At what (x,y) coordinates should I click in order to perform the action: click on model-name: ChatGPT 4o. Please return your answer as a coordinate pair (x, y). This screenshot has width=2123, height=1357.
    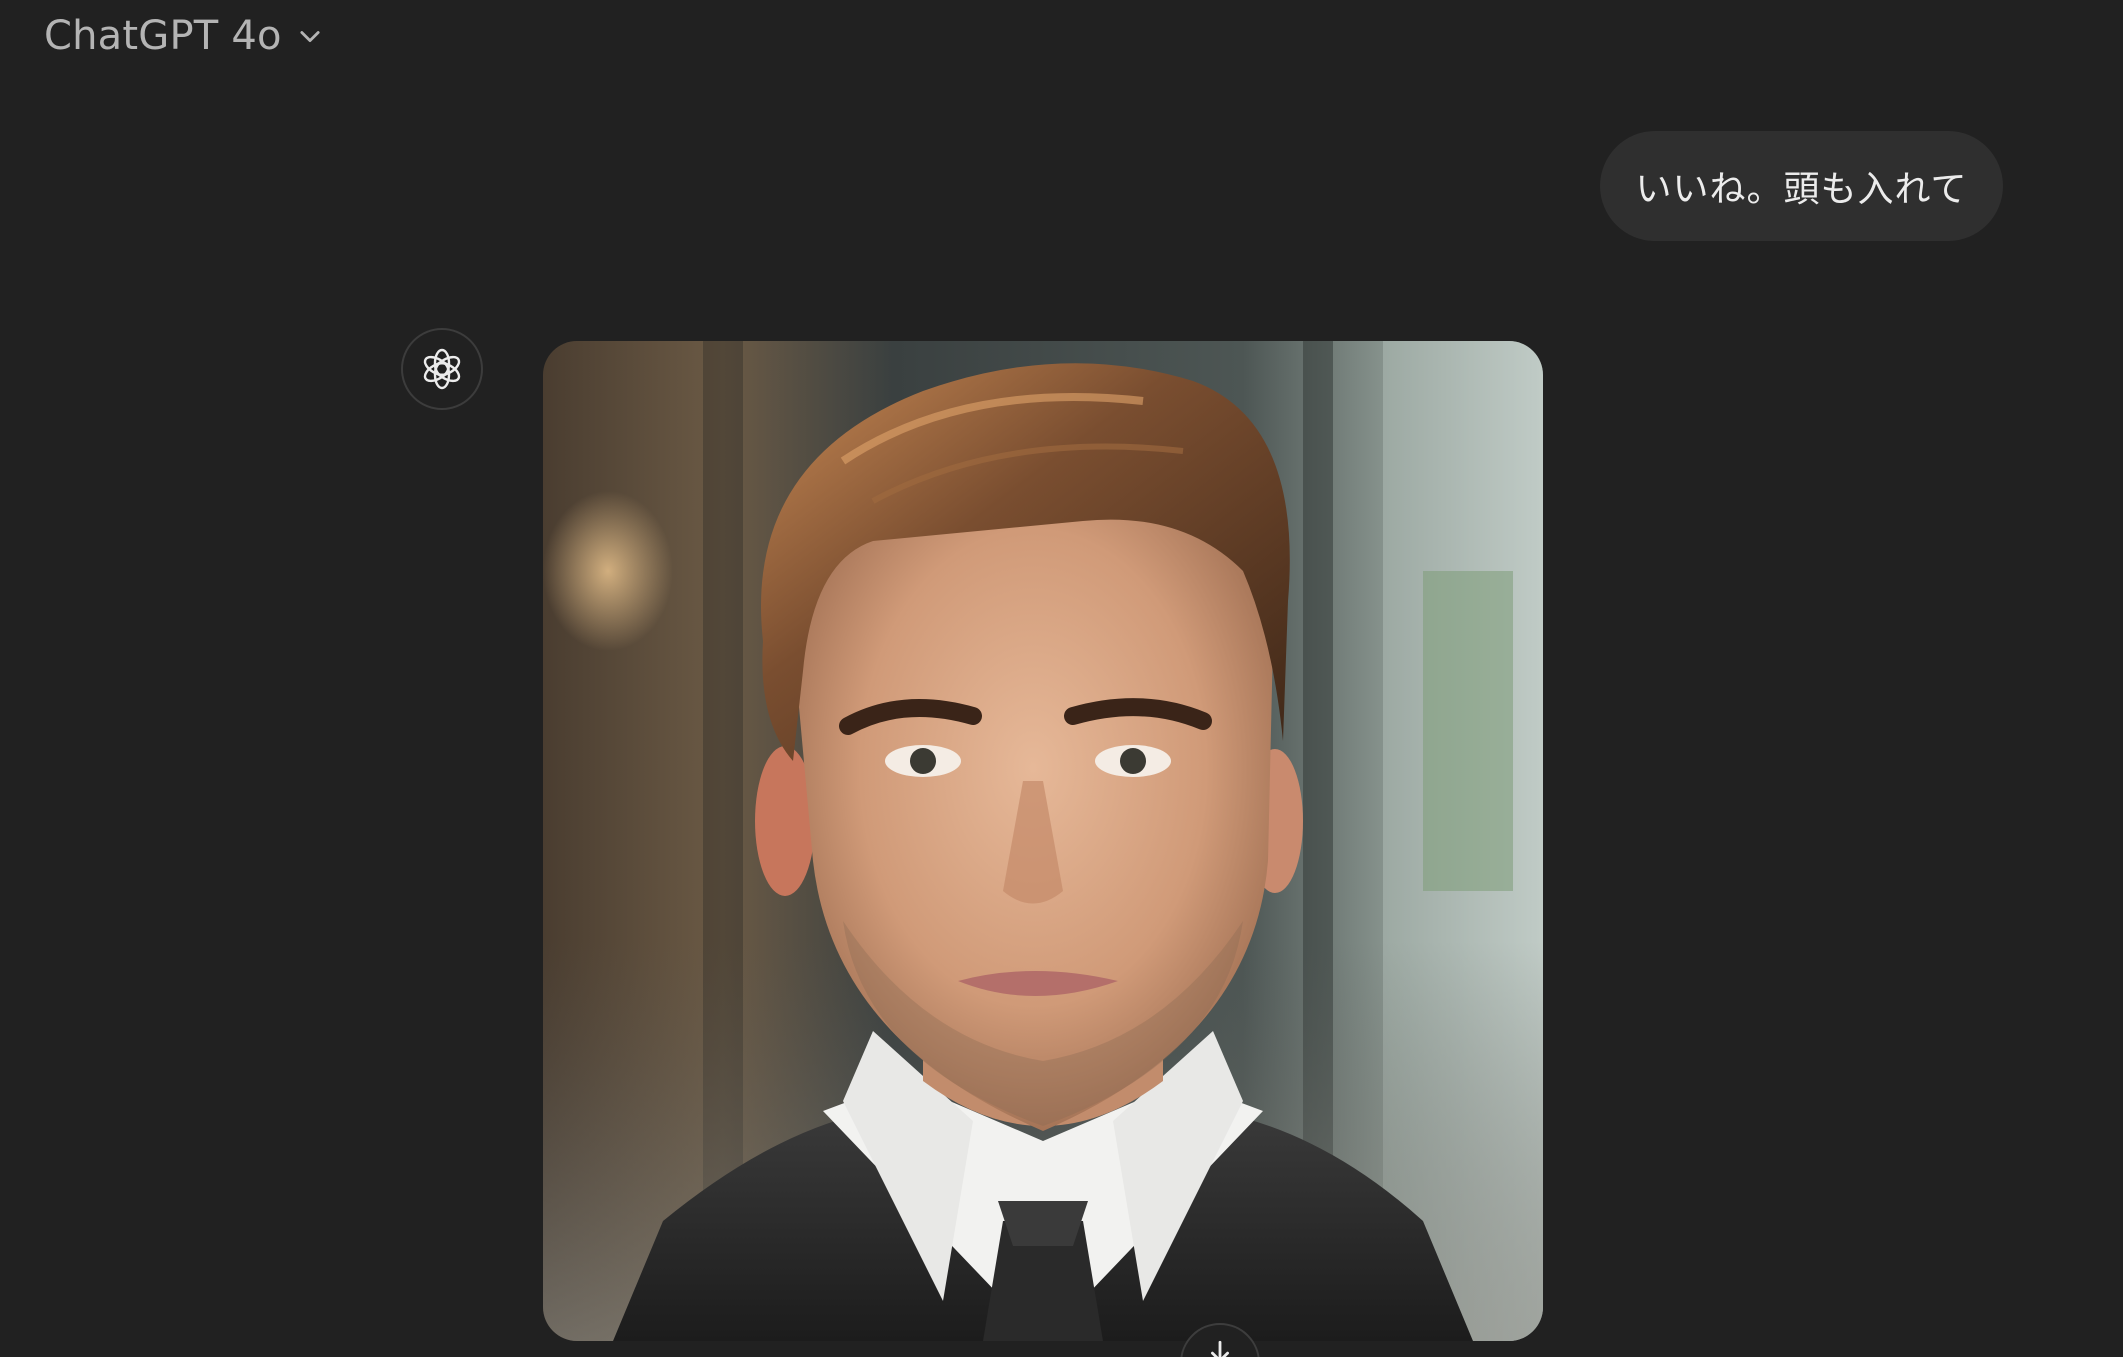
    Looking at the image, I should click on (163, 36).